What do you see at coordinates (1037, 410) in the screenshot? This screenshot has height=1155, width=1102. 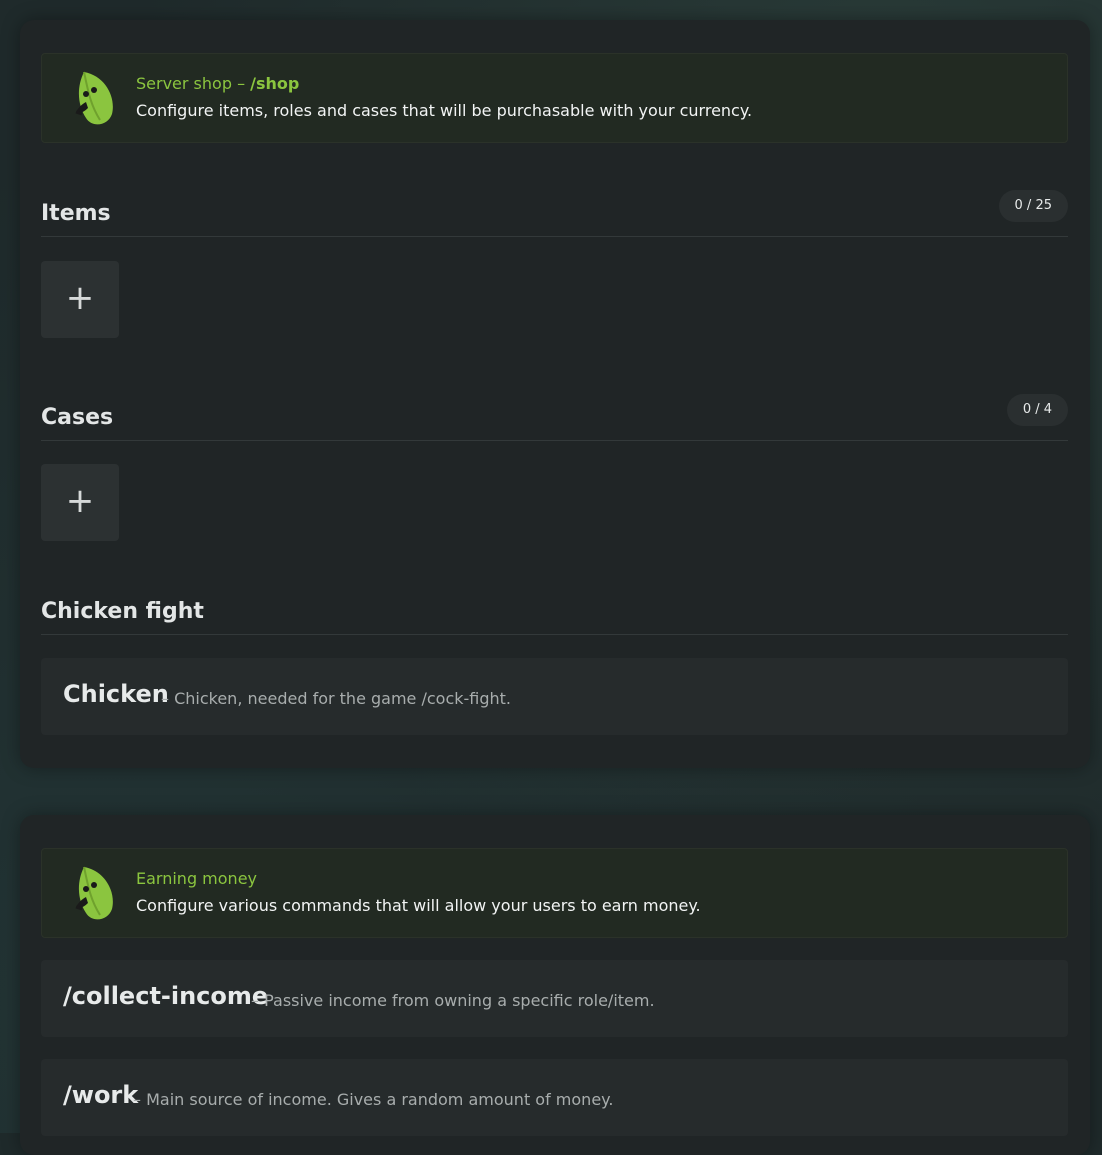 I see `cases-count-badge: 0 / 4` at bounding box center [1037, 410].